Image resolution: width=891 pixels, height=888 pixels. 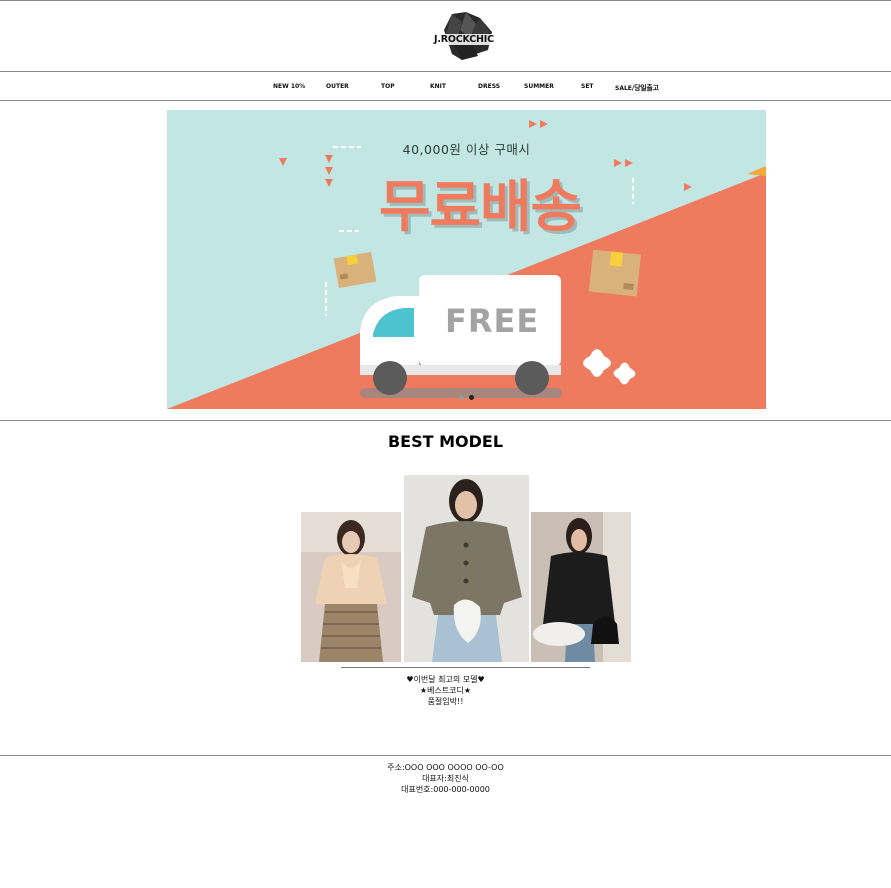 I want to click on nav-top-border, so click(x=445, y=71).